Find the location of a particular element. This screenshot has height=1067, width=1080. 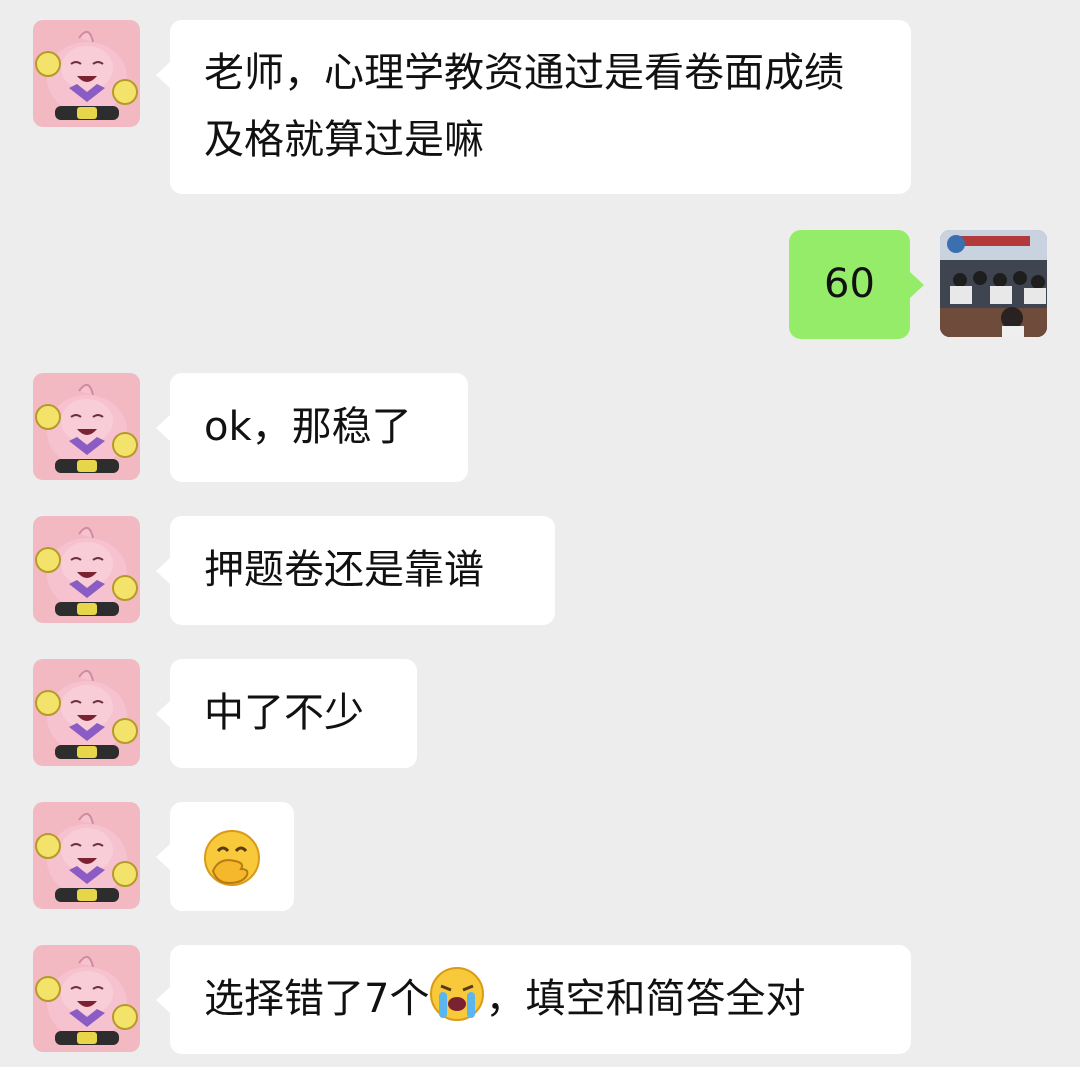

incoming-message-bubble: 选择错了7个 ，填空和简答全对 is located at coordinates (533, 999).